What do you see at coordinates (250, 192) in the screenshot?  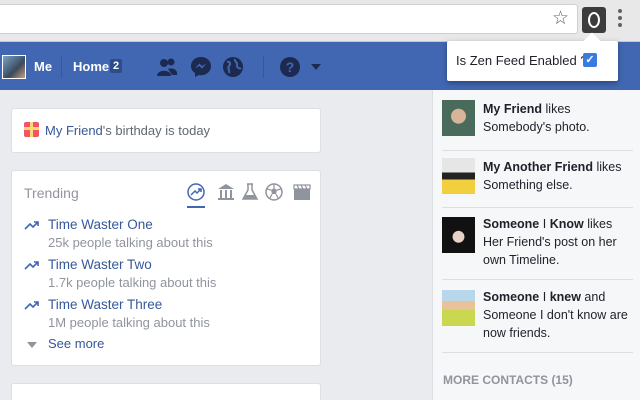 I see `science-icon` at bounding box center [250, 192].